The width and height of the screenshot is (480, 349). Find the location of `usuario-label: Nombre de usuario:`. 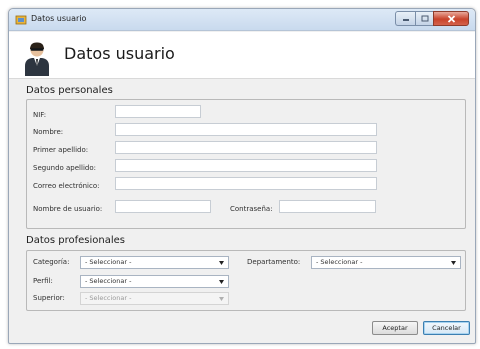

usuario-label: Nombre de usuario: is located at coordinates (68, 209).